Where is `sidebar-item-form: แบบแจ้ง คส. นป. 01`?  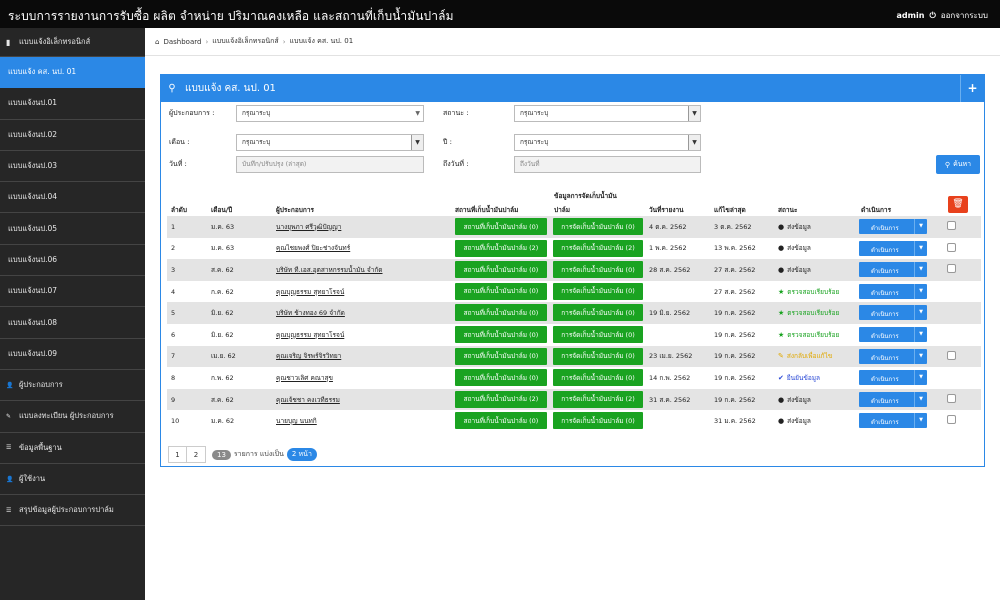 sidebar-item-form: แบบแจ้ง คส. นป. 01 is located at coordinates (72, 73).